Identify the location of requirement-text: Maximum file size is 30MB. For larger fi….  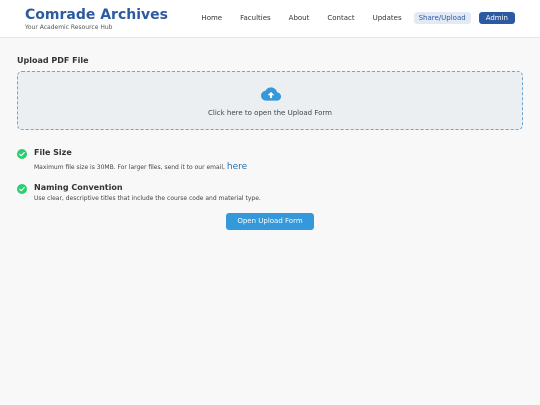
(129, 167).